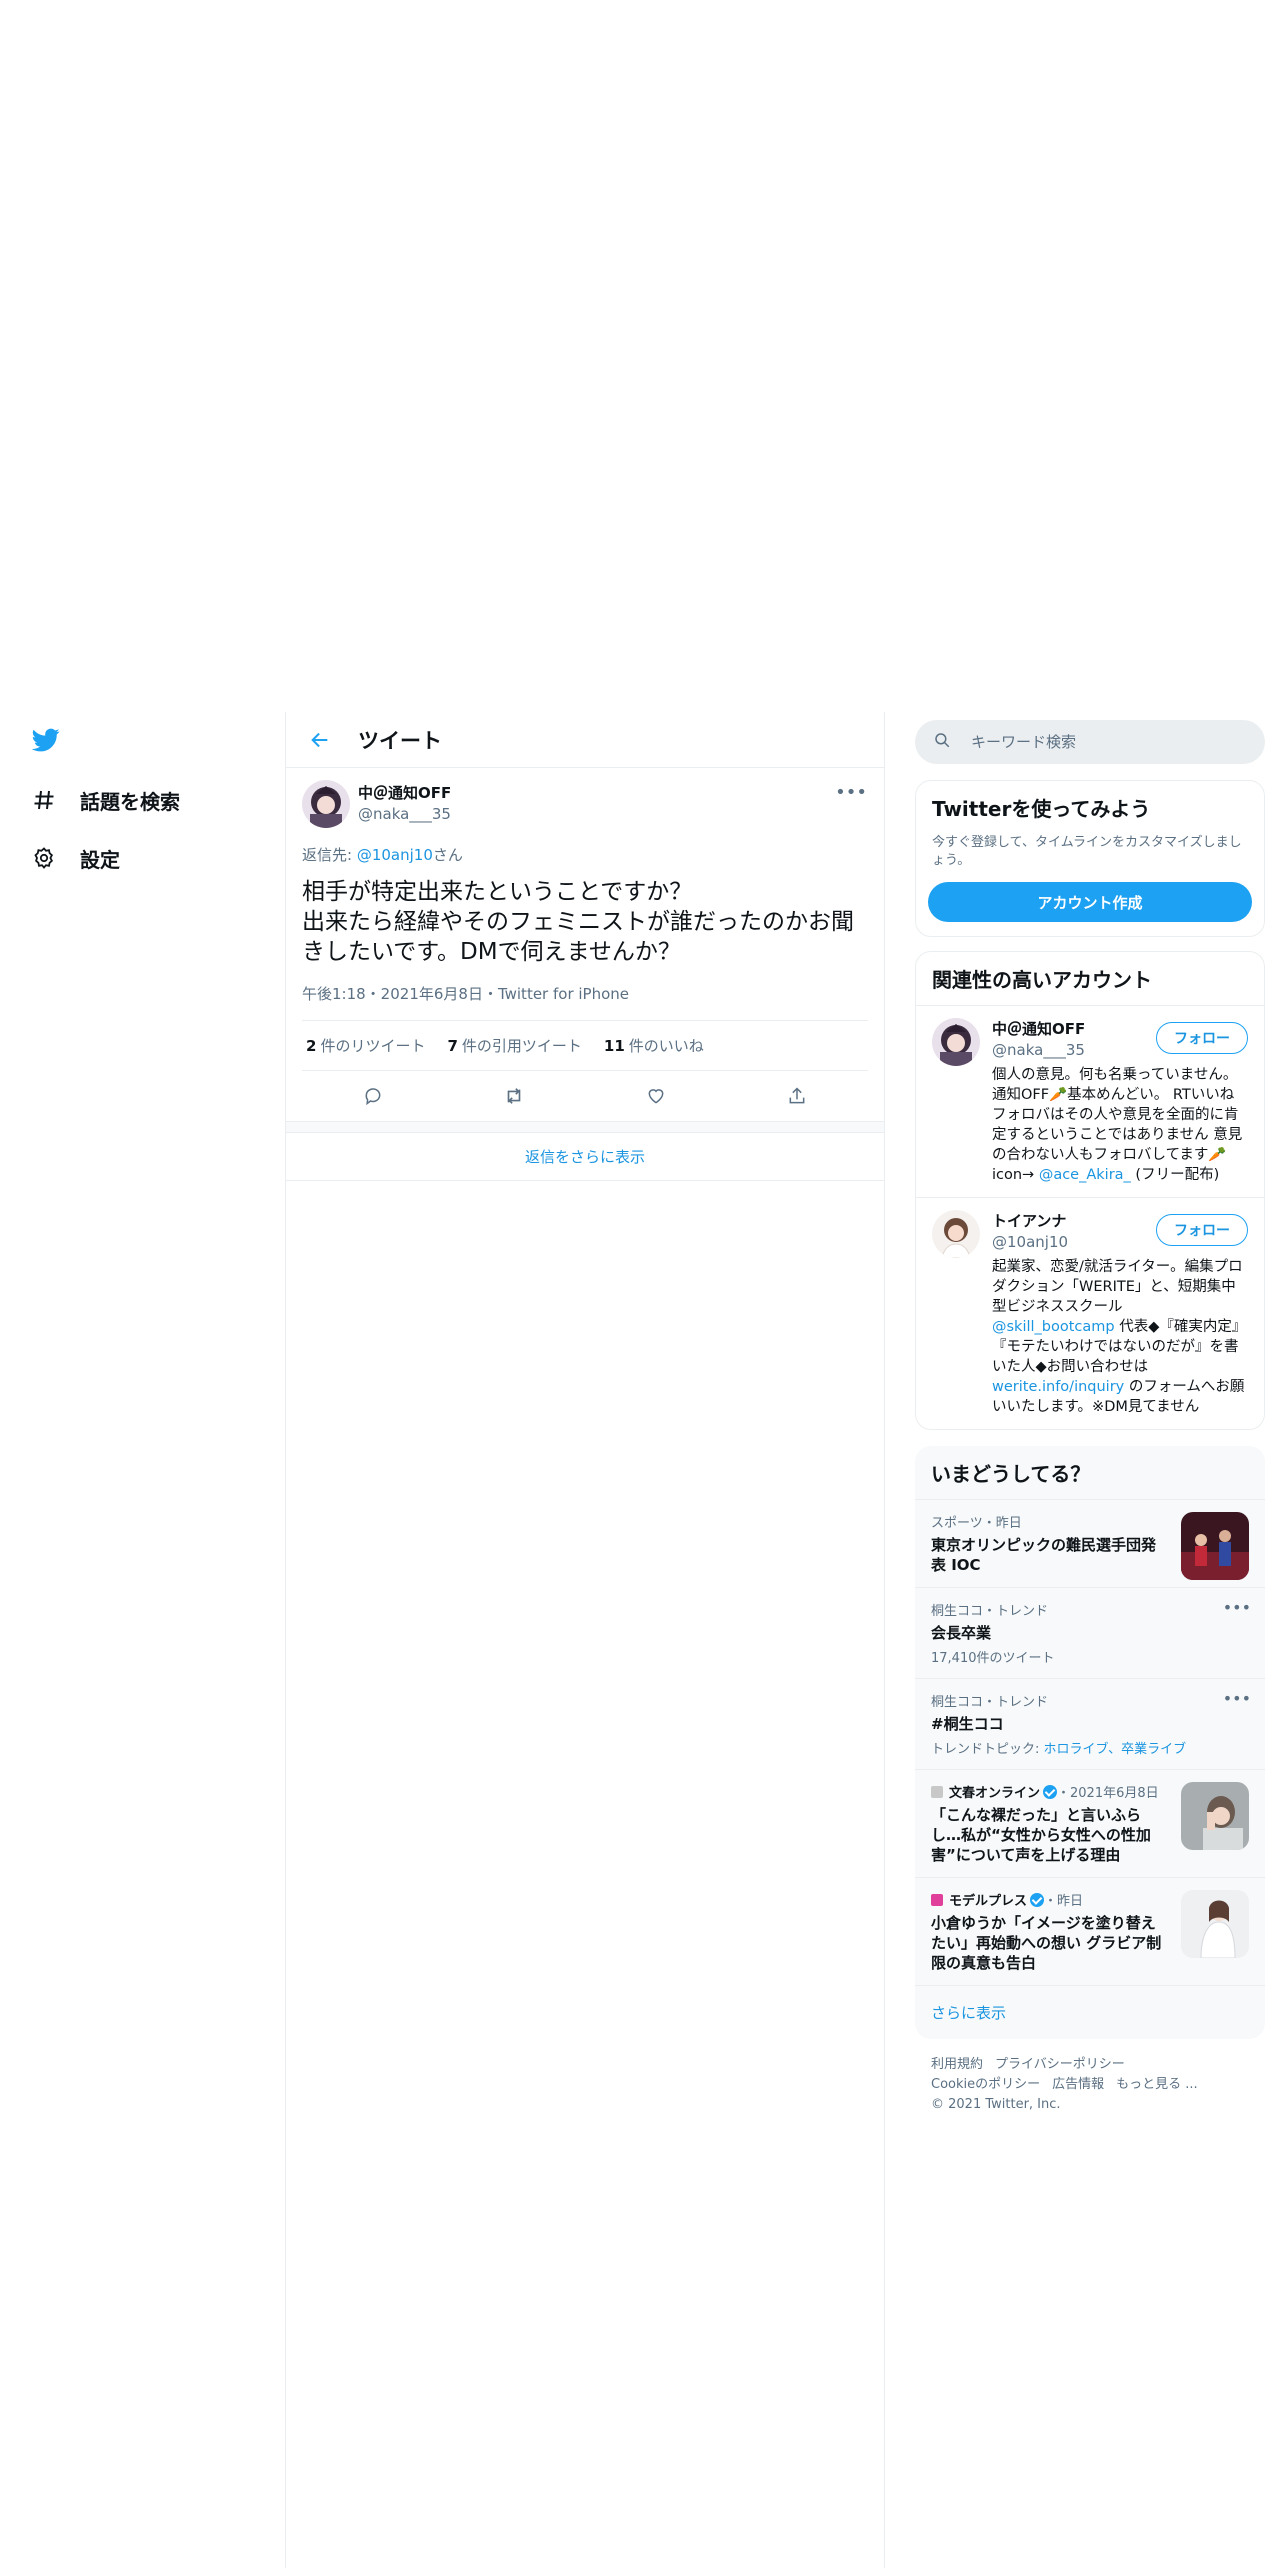  I want to click on search-input, so click(1101, 742).